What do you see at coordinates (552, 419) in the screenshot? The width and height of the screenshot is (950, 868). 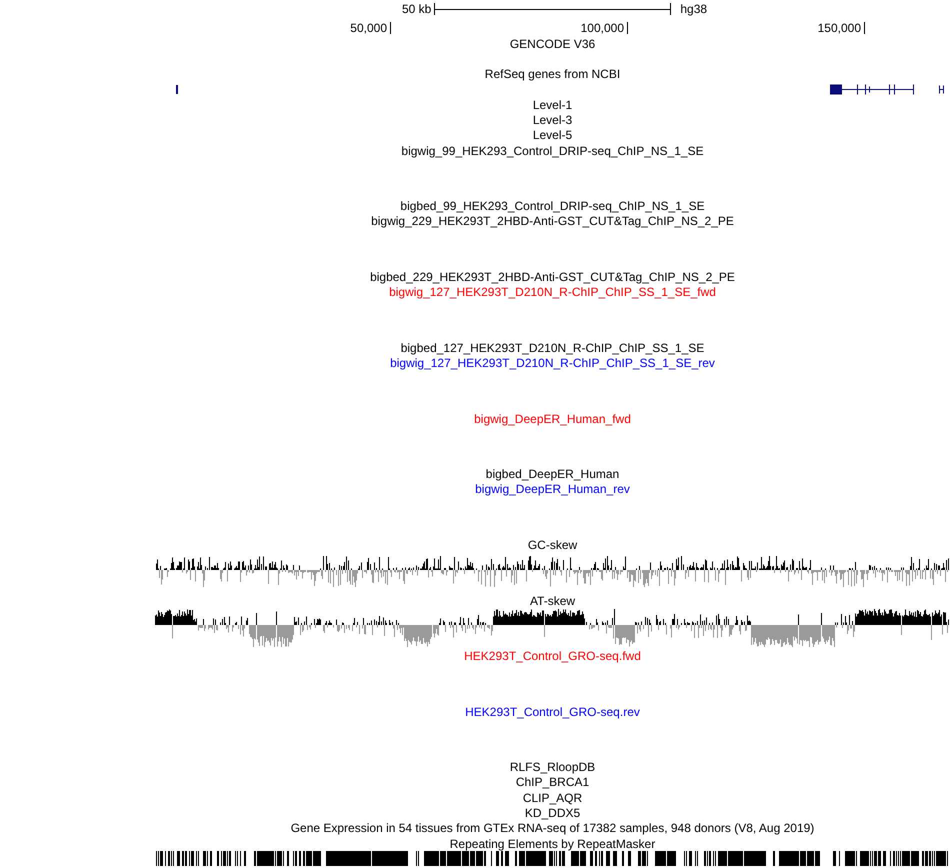 I see `track-label: bigwig_DeepER_Human_fwd` at bounding box center [552, 419].